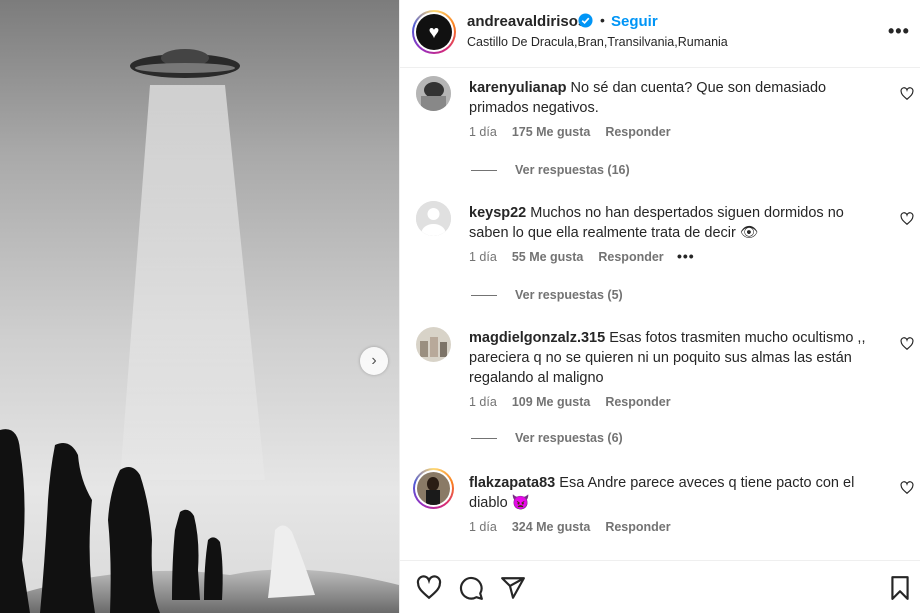 Image resolution: width=920 pixels, height=613 pixels. What do you see at coordinates (585, 20) in the screenshot?
I see `verified-icon` at bounding box center [585, 20].